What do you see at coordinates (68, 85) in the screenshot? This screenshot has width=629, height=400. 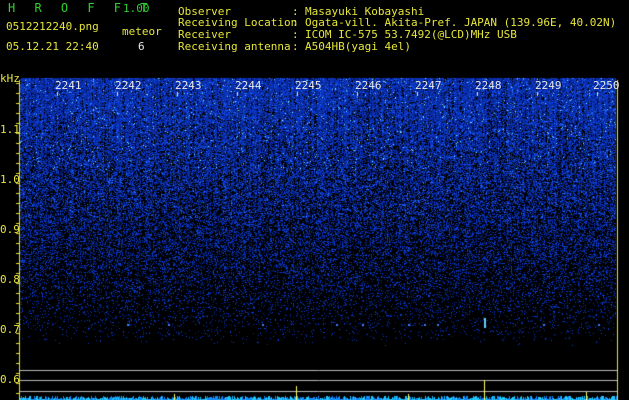 I see `x-tick-label: 2241` at bounding box center [68, 85].